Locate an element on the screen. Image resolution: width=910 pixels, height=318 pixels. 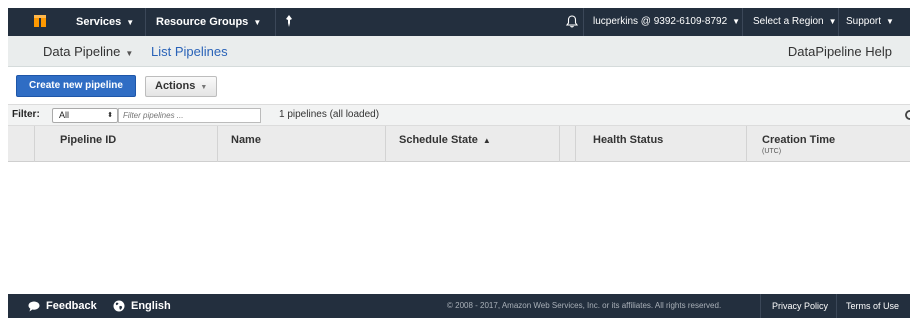
feedback-label: Feedback is located at coordinates (71, 306).